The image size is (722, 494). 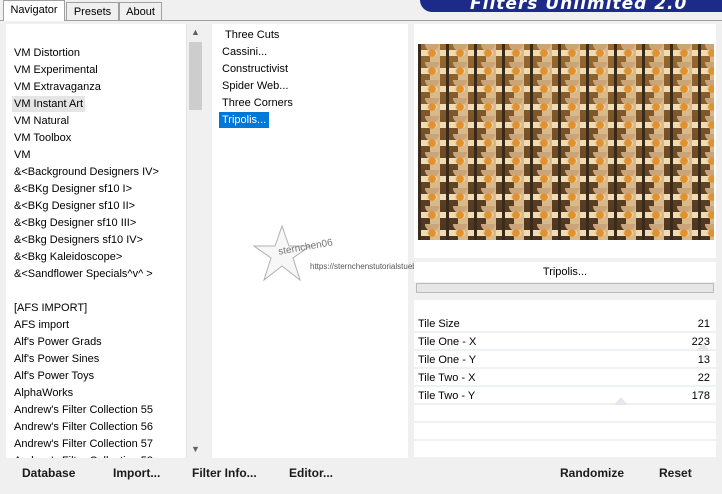 What do you see at coordinates (675, 473) in the screenshot?
I see `reset-button: Reset` at bounding box center [675, 473].